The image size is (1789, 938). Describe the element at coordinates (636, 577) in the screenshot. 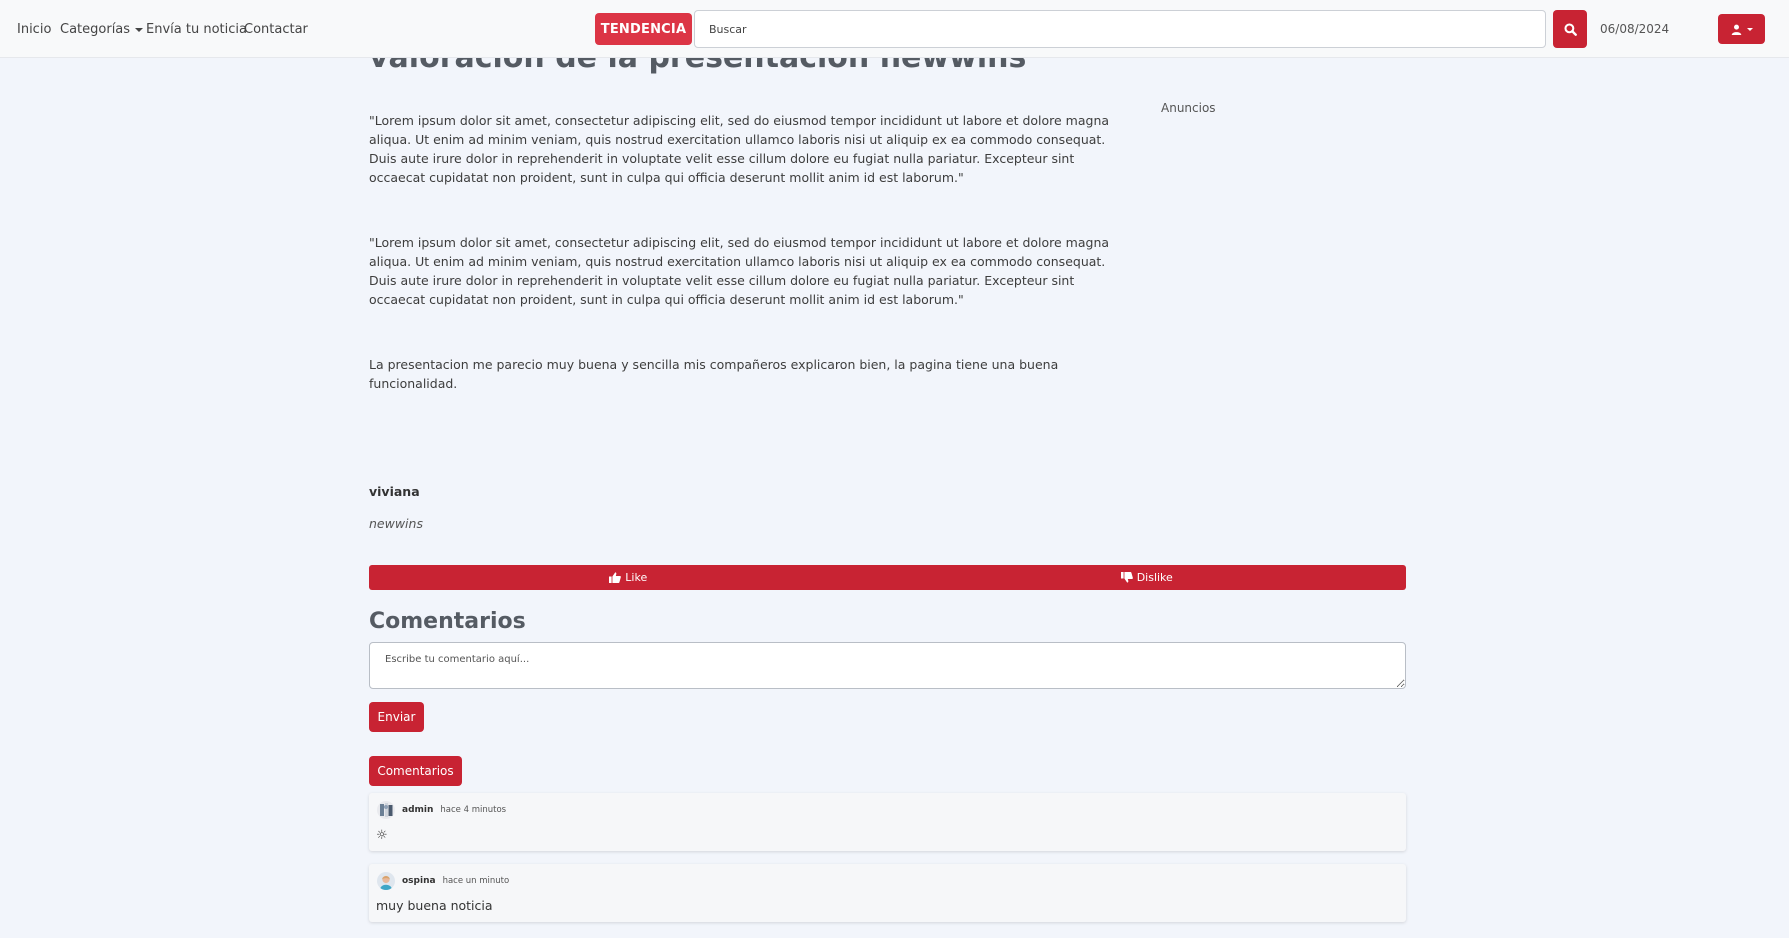

I see `like-label: Like` at that location.